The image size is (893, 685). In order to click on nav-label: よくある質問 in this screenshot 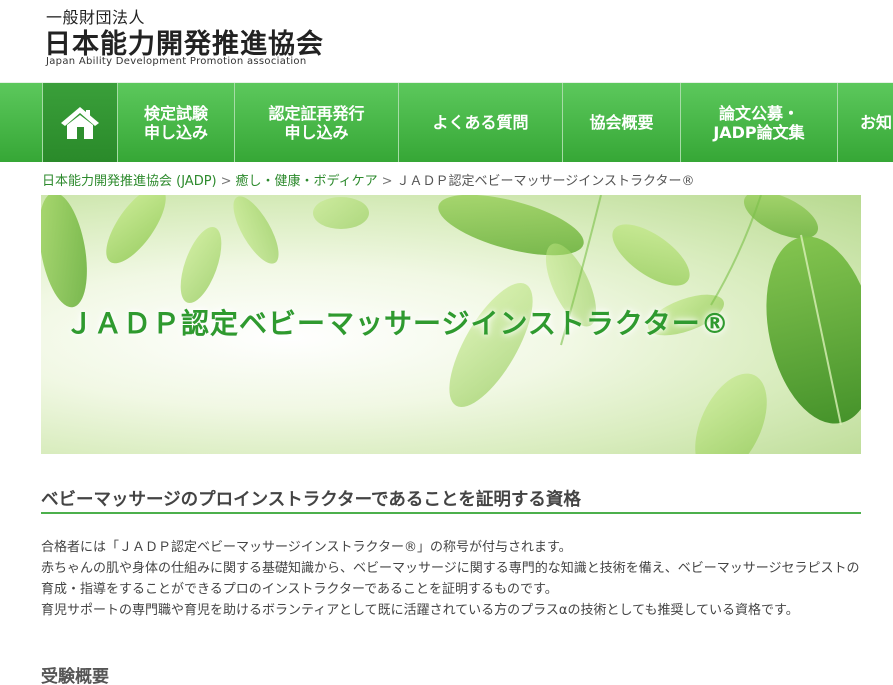, I will do `click(480, 122)`.